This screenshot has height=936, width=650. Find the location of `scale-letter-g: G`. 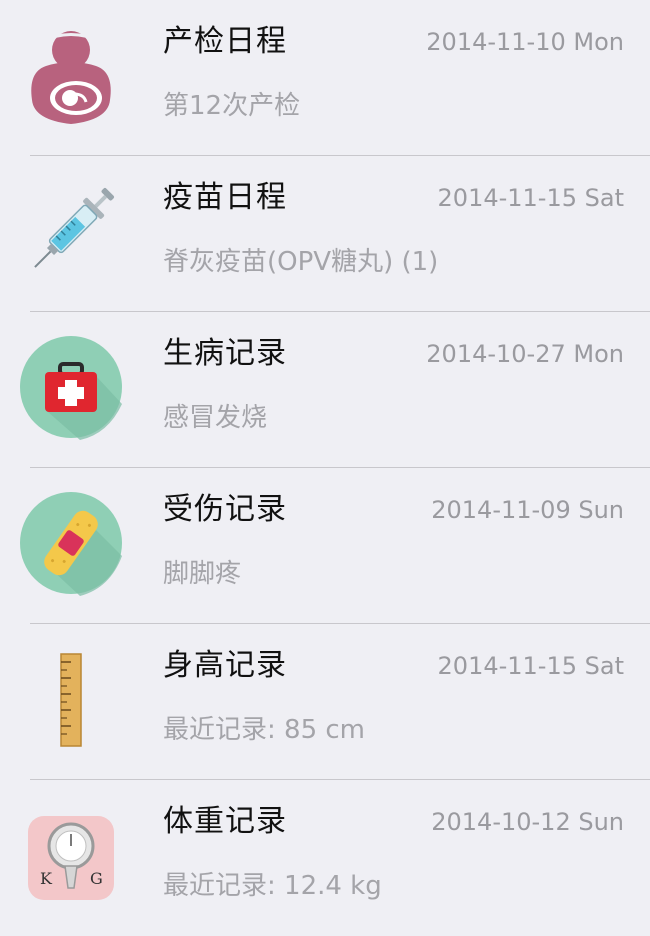

scale-letter-g: G is located at coordinates (96, 878).